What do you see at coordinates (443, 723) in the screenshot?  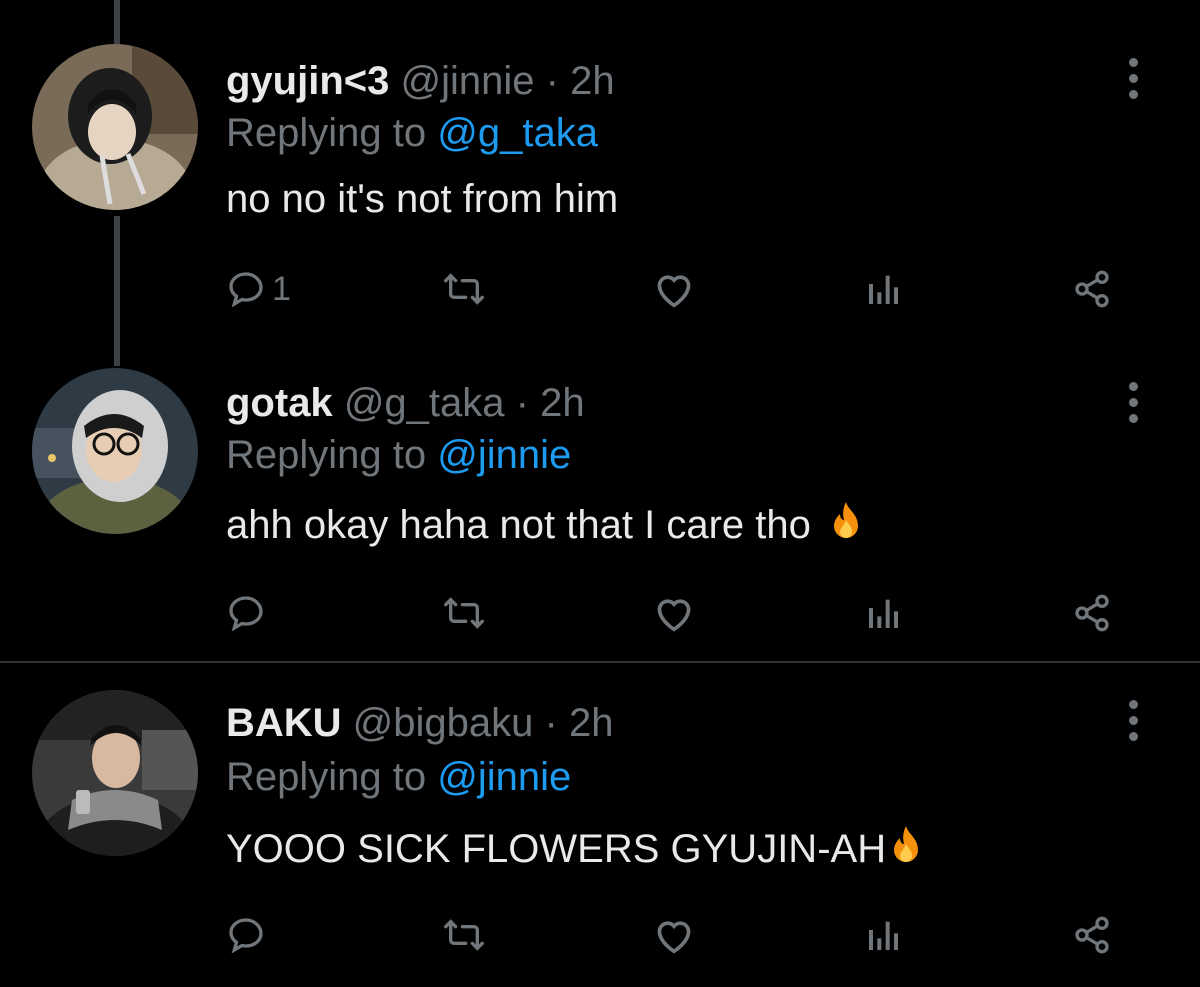 I see `user-handle: @bigbaku` at bounding box center [443, 723].